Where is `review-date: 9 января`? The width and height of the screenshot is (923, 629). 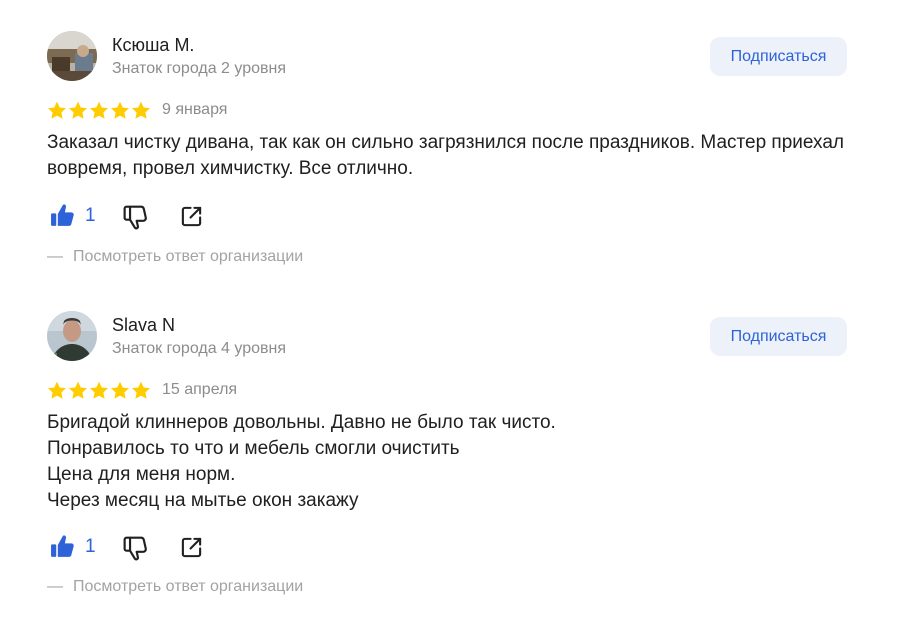 review-date: 9 января is located at coordinates (195, 109).